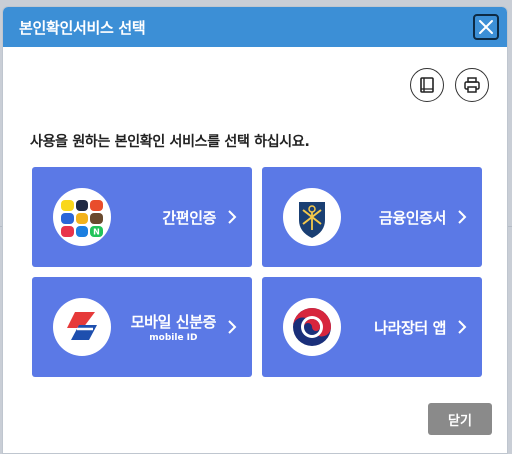  I want to click on mobile-id-card: 모바일 신분증 mobile ID, so click(142, 327).